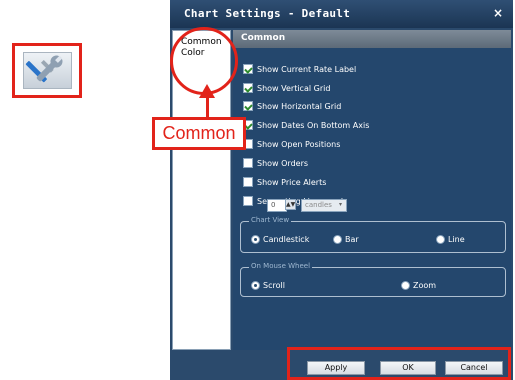 The image size is (515, 380). I want to click on dialog-title-bar: Chart Settings - Default ×, so click(341, 14).